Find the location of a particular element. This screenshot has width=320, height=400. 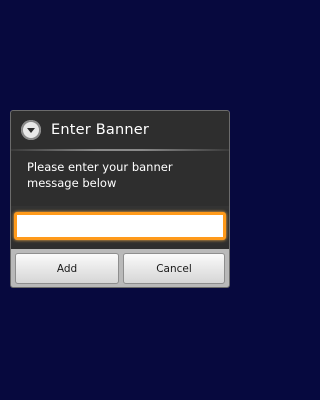

dialog-title-bar: Enter Banner is located at coordinates (120, 130).